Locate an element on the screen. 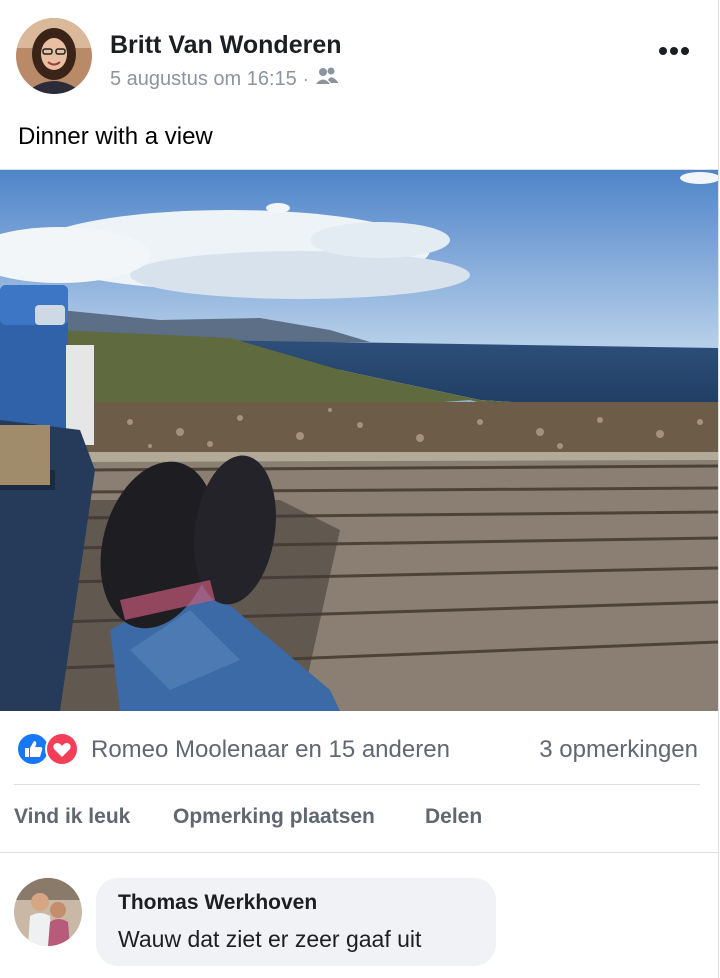 This screenshot has height=978, width=720. comments-divider is located at coordinates (359, 852).